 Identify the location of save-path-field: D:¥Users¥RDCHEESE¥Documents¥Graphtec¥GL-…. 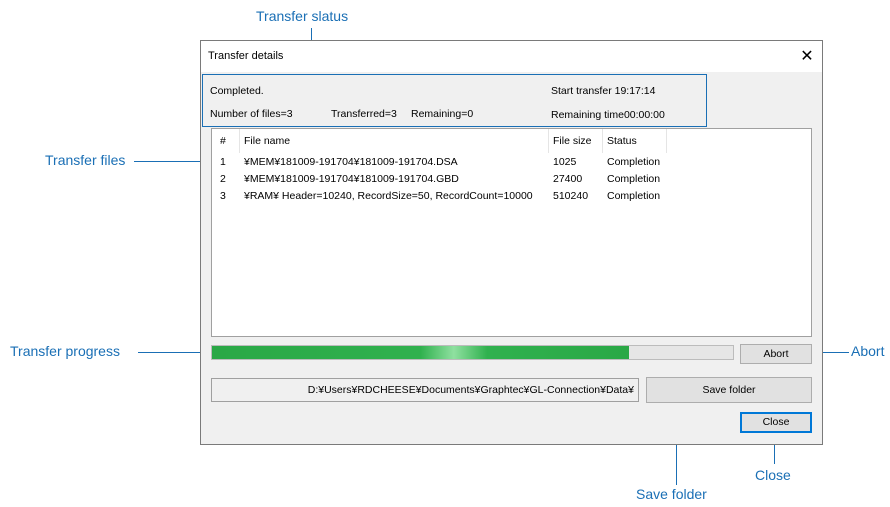
(425, 390).